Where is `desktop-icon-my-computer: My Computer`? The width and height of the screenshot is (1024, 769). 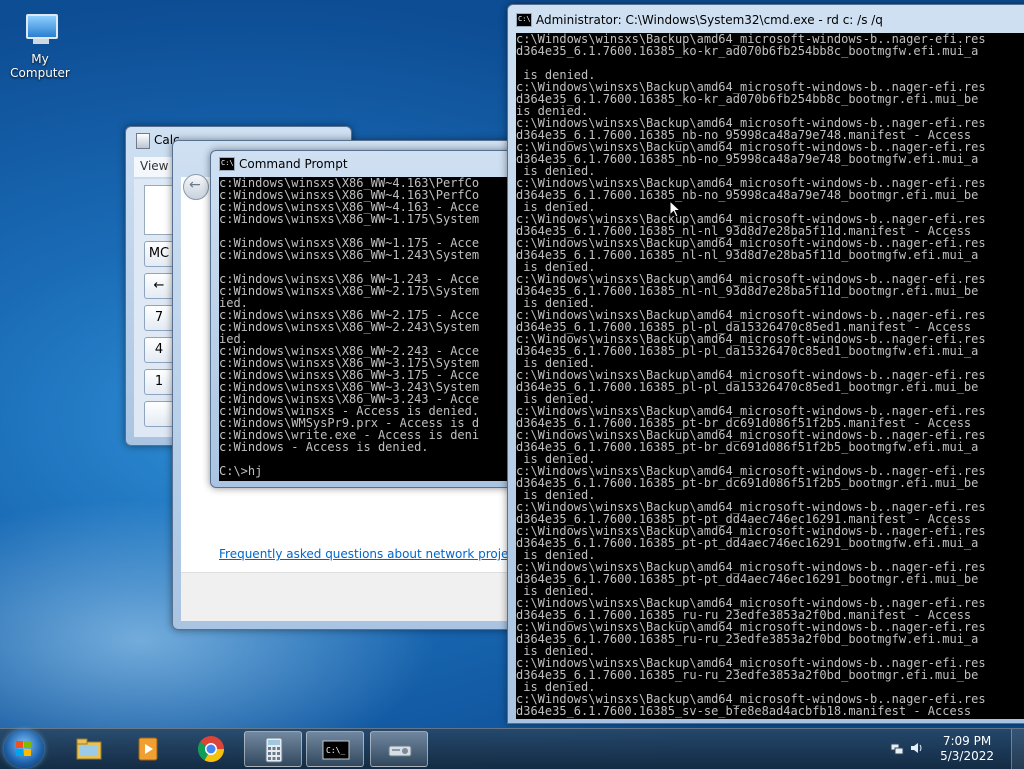
desktop-icon-my-computer: My Computer is located at coordinates (40, 45).